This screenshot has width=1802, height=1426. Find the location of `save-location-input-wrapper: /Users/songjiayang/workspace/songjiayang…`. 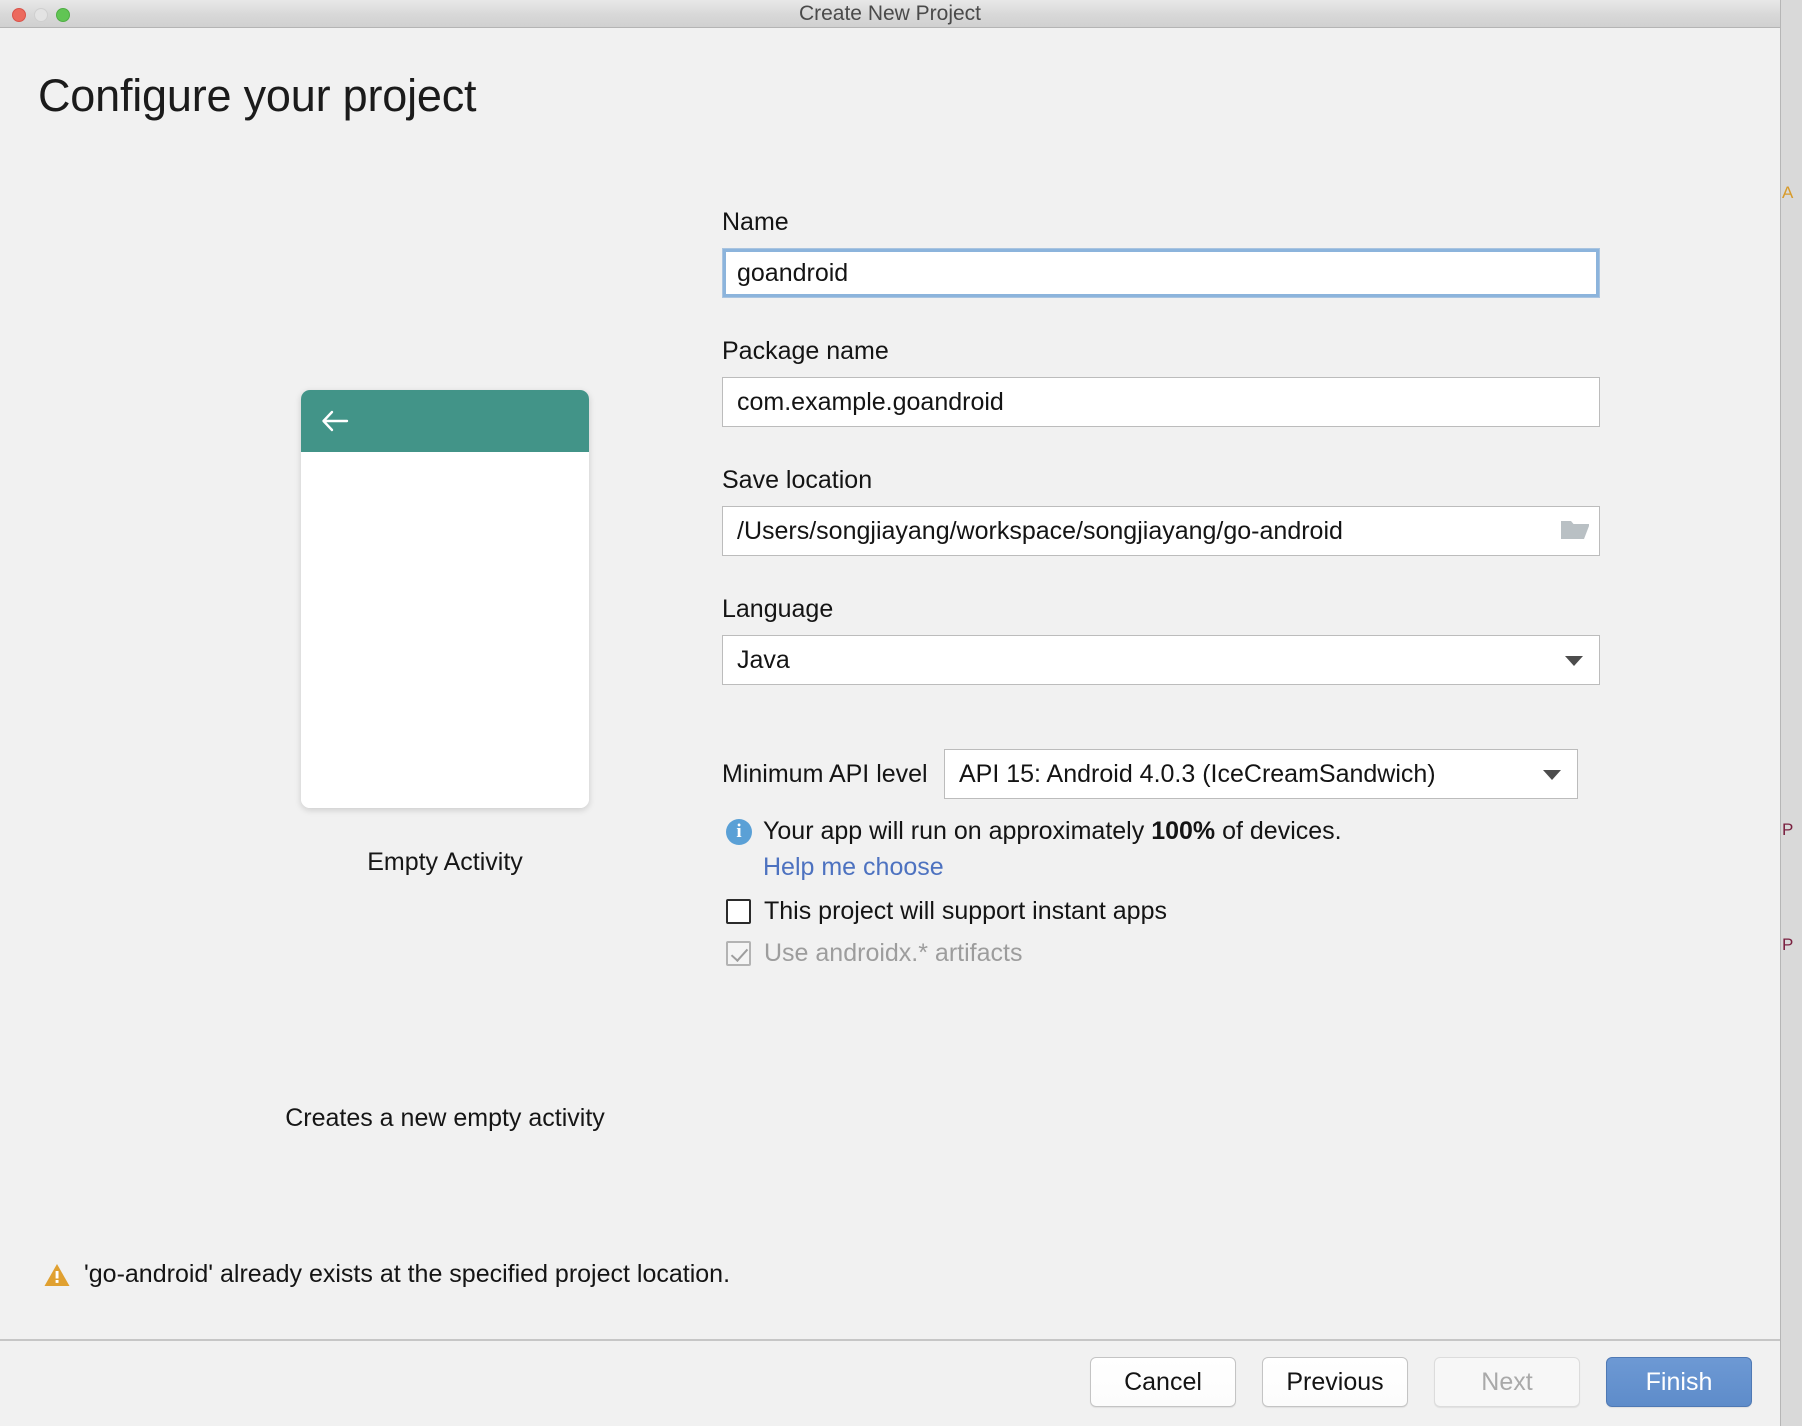

save-location-input-wrapper: /Users/songjiayang/workspace/songjiayang… is located at coordinates (1162, 531).